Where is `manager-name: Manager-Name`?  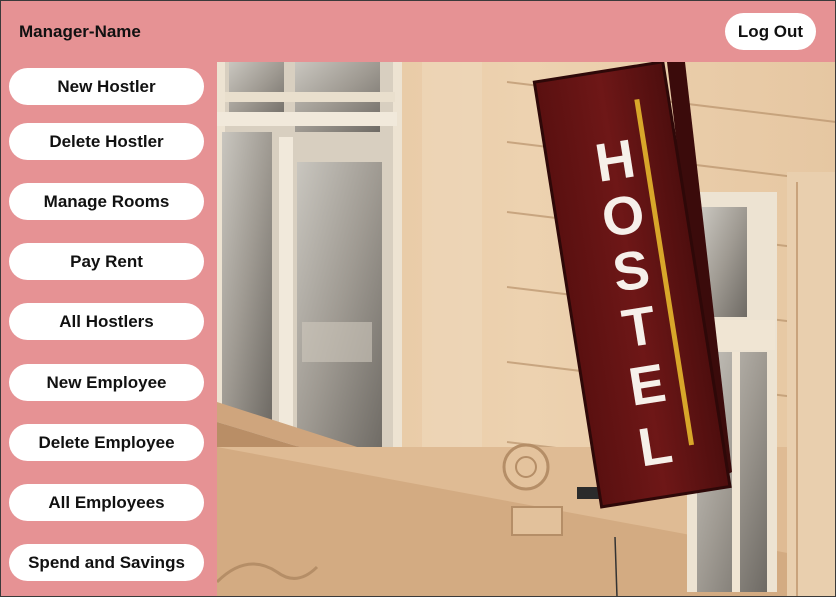 manager-name: Manager-Name is located at coordinates (80, 31).